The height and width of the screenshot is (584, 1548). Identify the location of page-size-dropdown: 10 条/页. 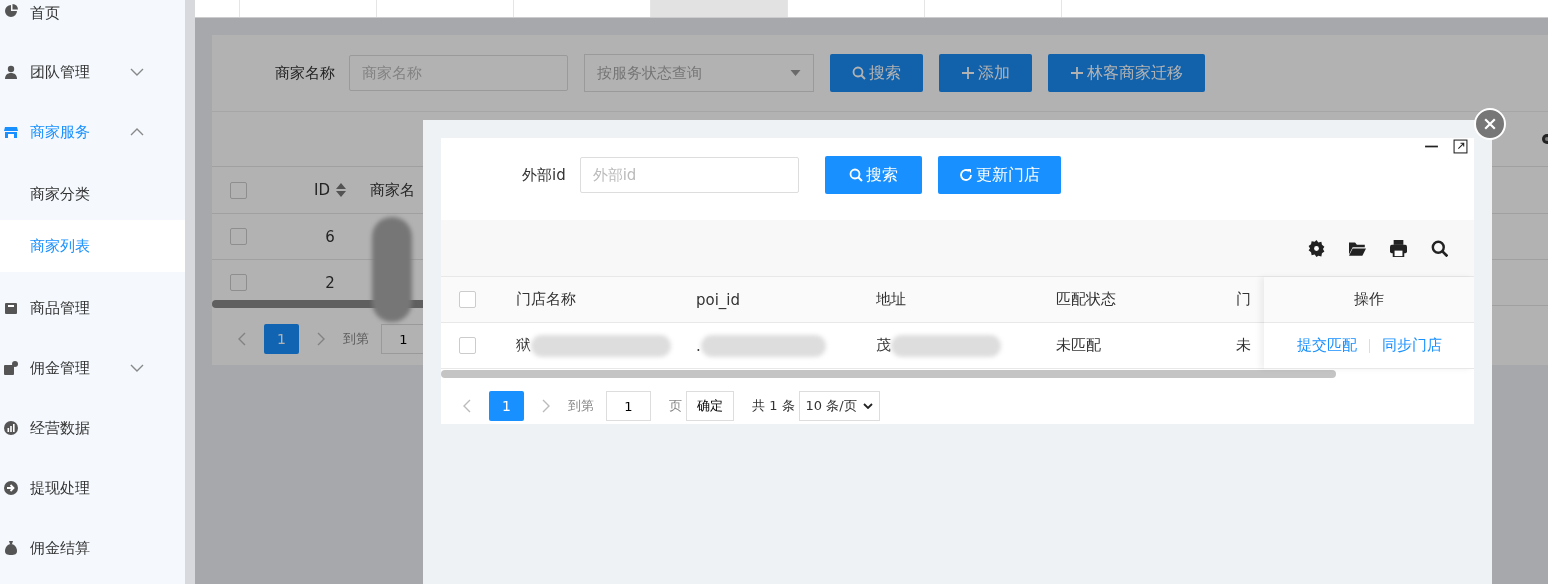
(839, 406).